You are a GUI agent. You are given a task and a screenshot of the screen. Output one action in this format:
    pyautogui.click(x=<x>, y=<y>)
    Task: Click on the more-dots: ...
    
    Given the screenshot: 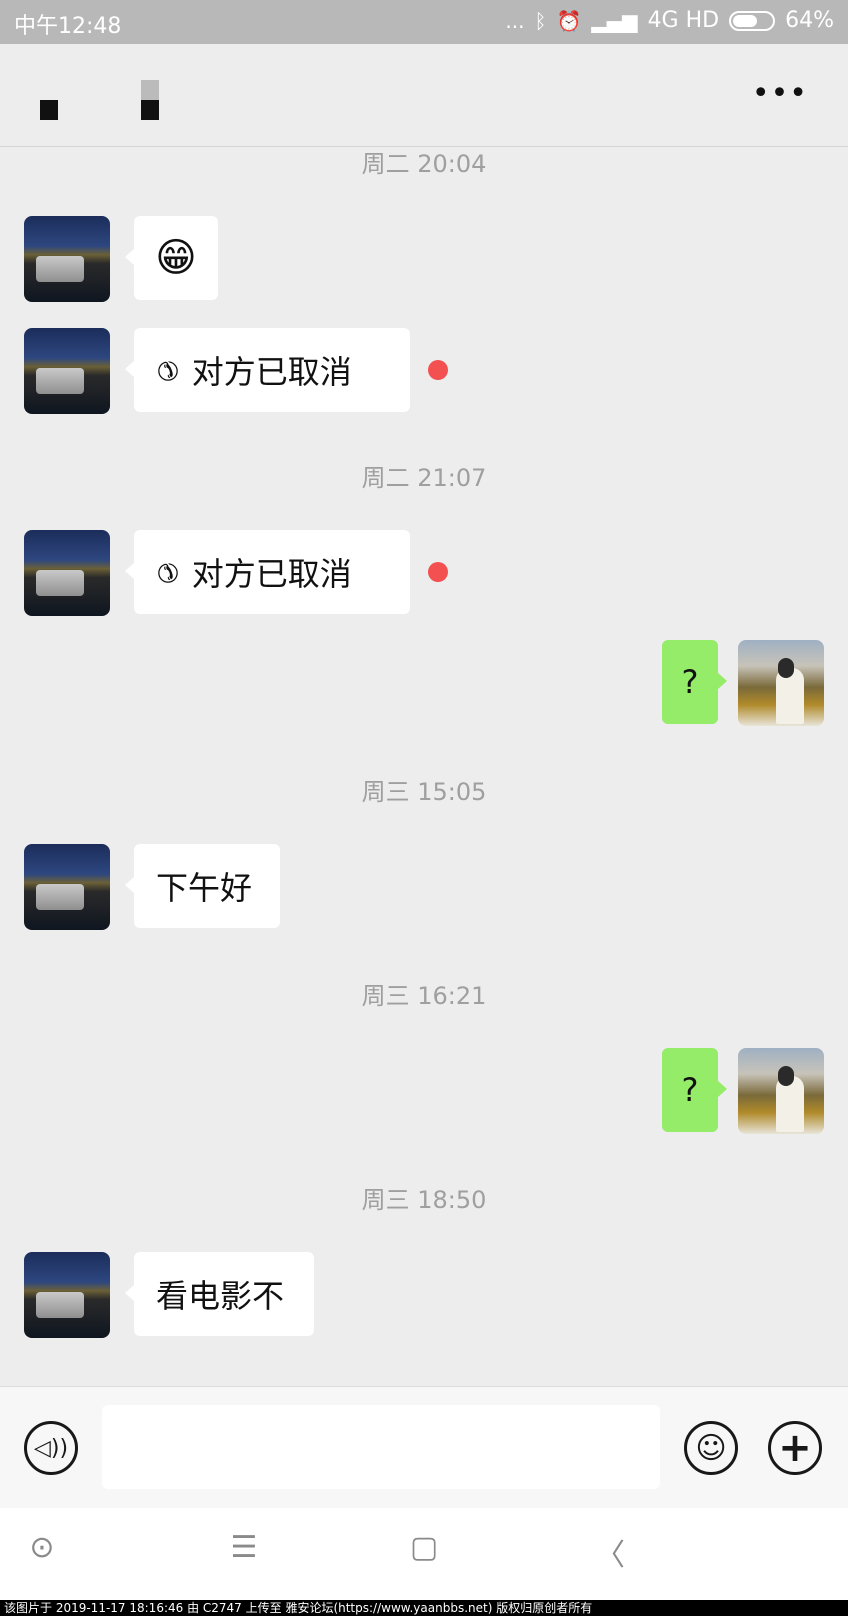 What is the action you would take?
    pyautogui.click(x=515, y=20)
    